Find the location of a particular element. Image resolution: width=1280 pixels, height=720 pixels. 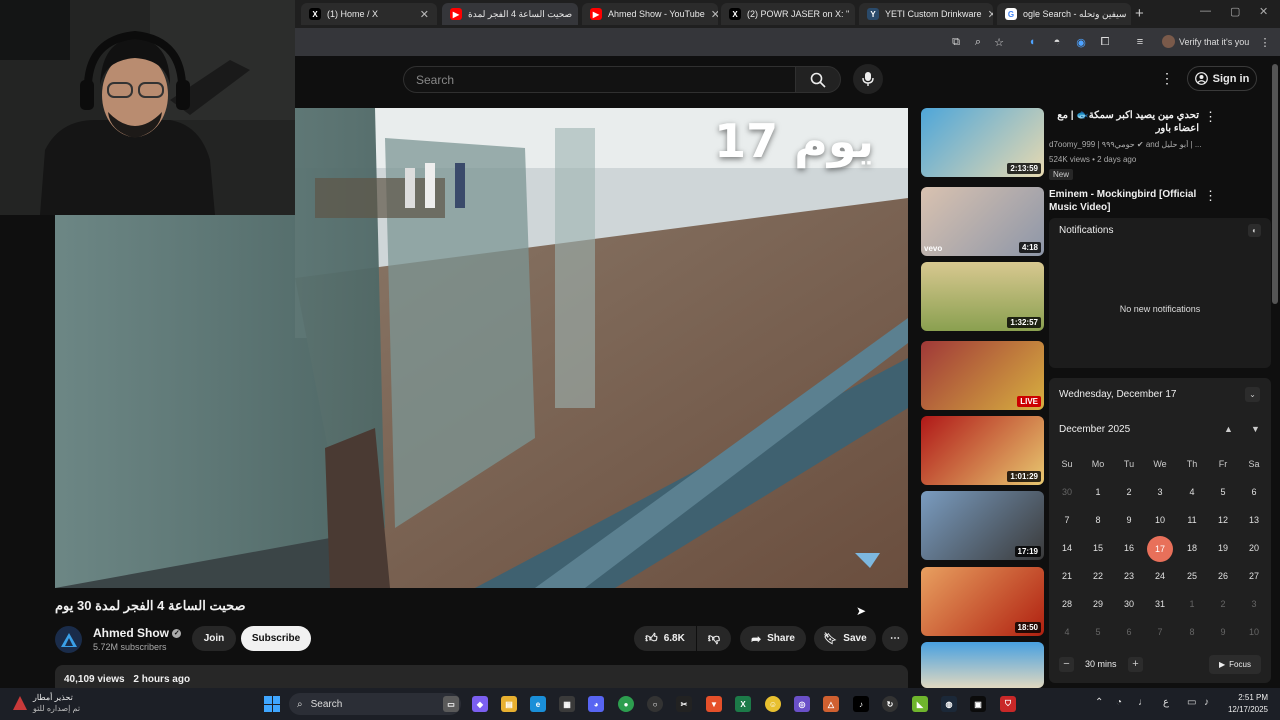

tab-google-search: G ogle Search - سيفين وتحله ✕ is located at coordinates (1064, 14).